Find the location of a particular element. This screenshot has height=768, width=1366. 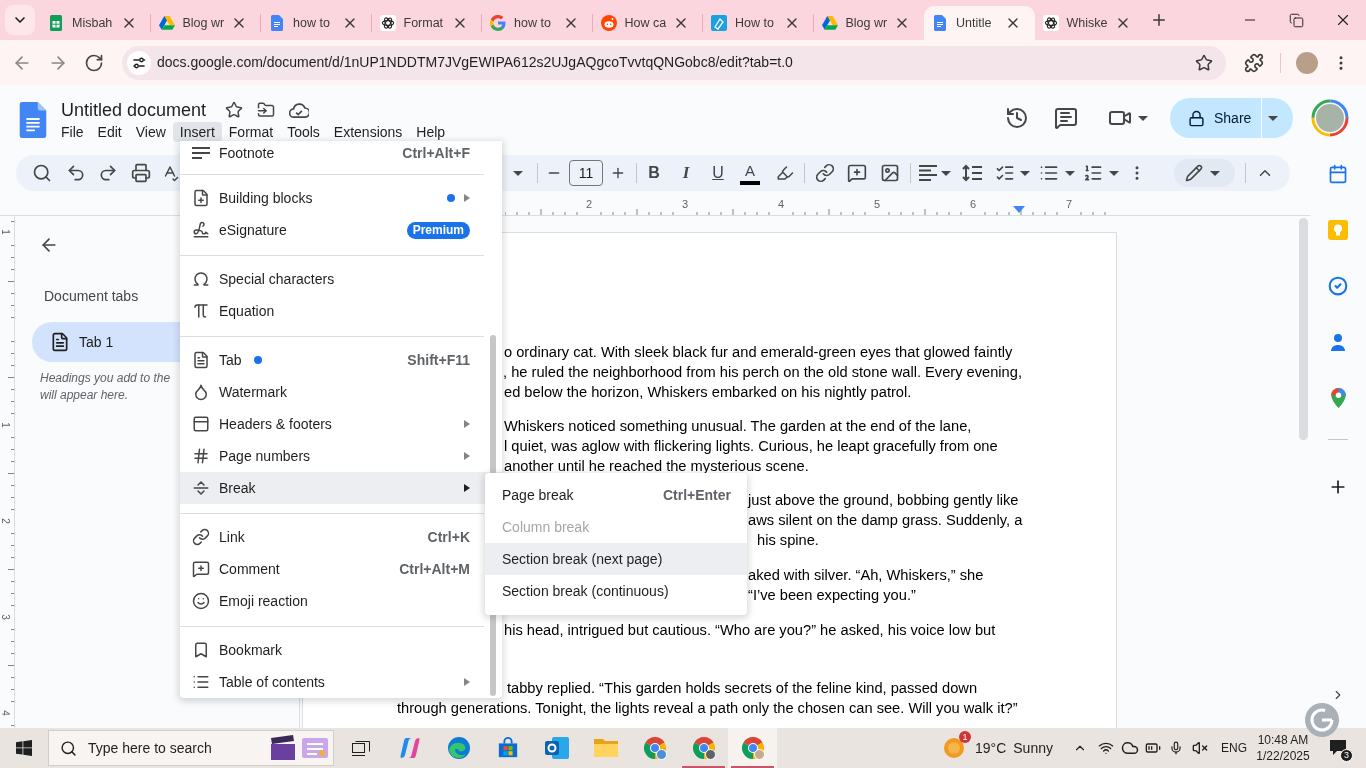

search-icon is located at coordinates (42, 173).